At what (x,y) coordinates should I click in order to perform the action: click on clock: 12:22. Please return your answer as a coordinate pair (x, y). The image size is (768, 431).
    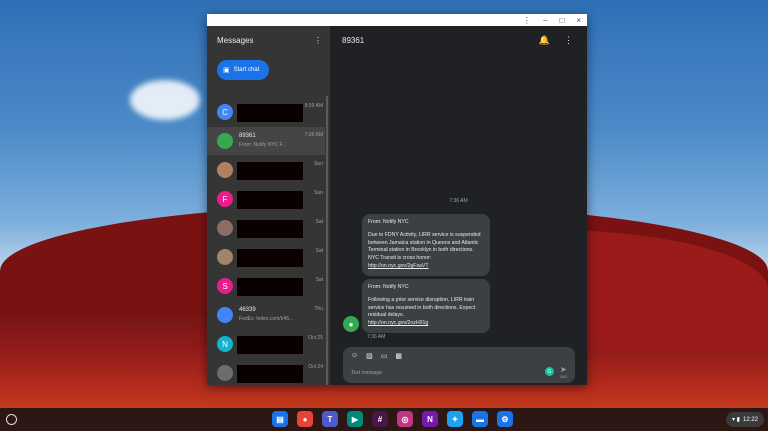
    Looking at the image, I should click on (750, 419).